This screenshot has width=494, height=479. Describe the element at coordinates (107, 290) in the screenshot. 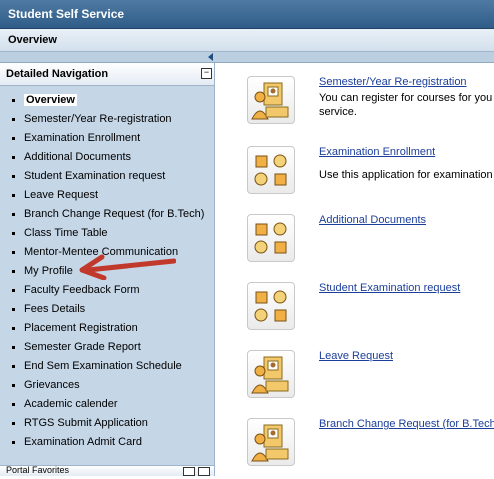

I see `sidebar-item-faculty-feedback: Faculty Feedback Form` at that location.